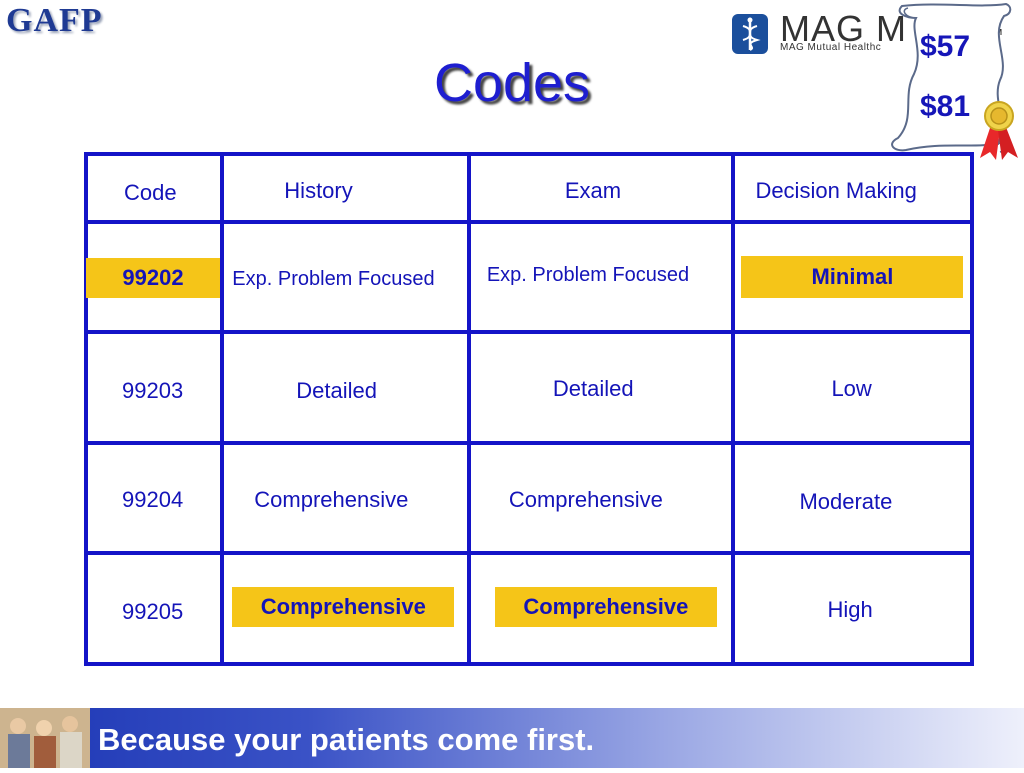 This screenshot has width=1024, height=773. I want to click on exam-value: Exp. Problem Focused, so click(588, 274).